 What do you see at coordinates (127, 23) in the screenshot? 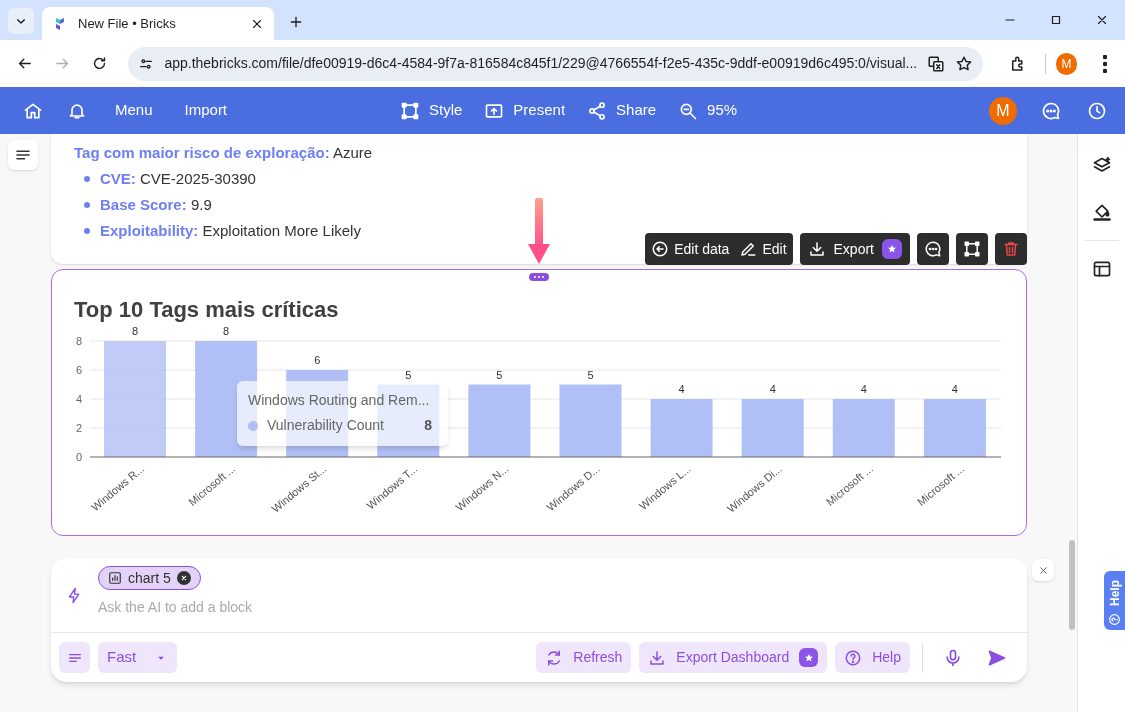
I see `tab-title: New File • Bricks` at bounding box center [127, 23].